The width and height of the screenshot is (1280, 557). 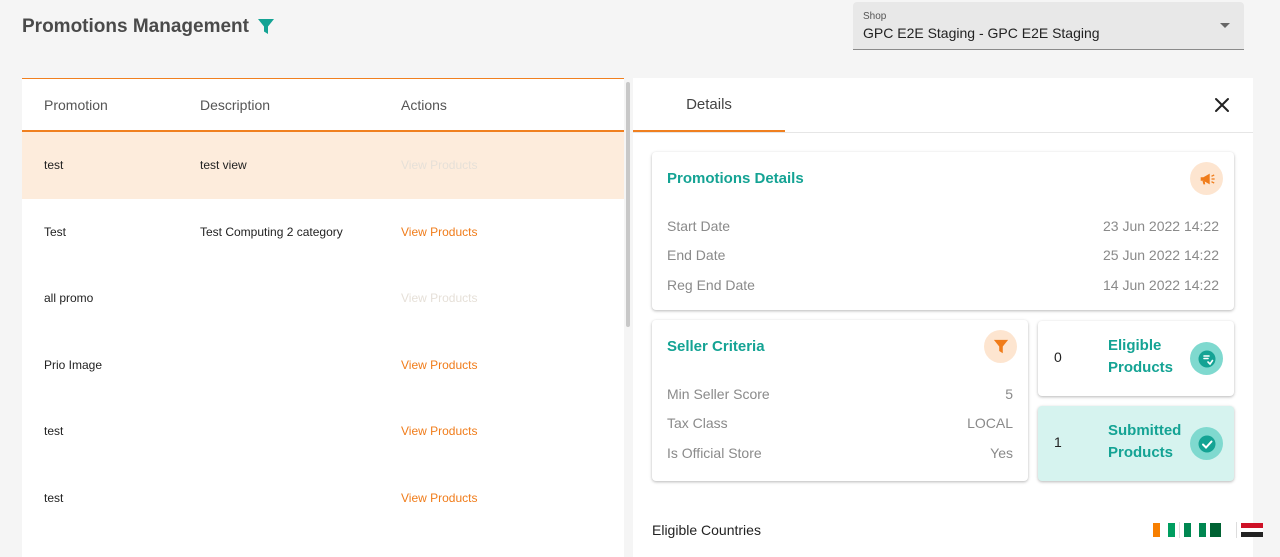 What do you see at coordinates (73, 364) in the screenshot?
I see `promotion-cell: Prio Image` at bounding box center [73, 364].